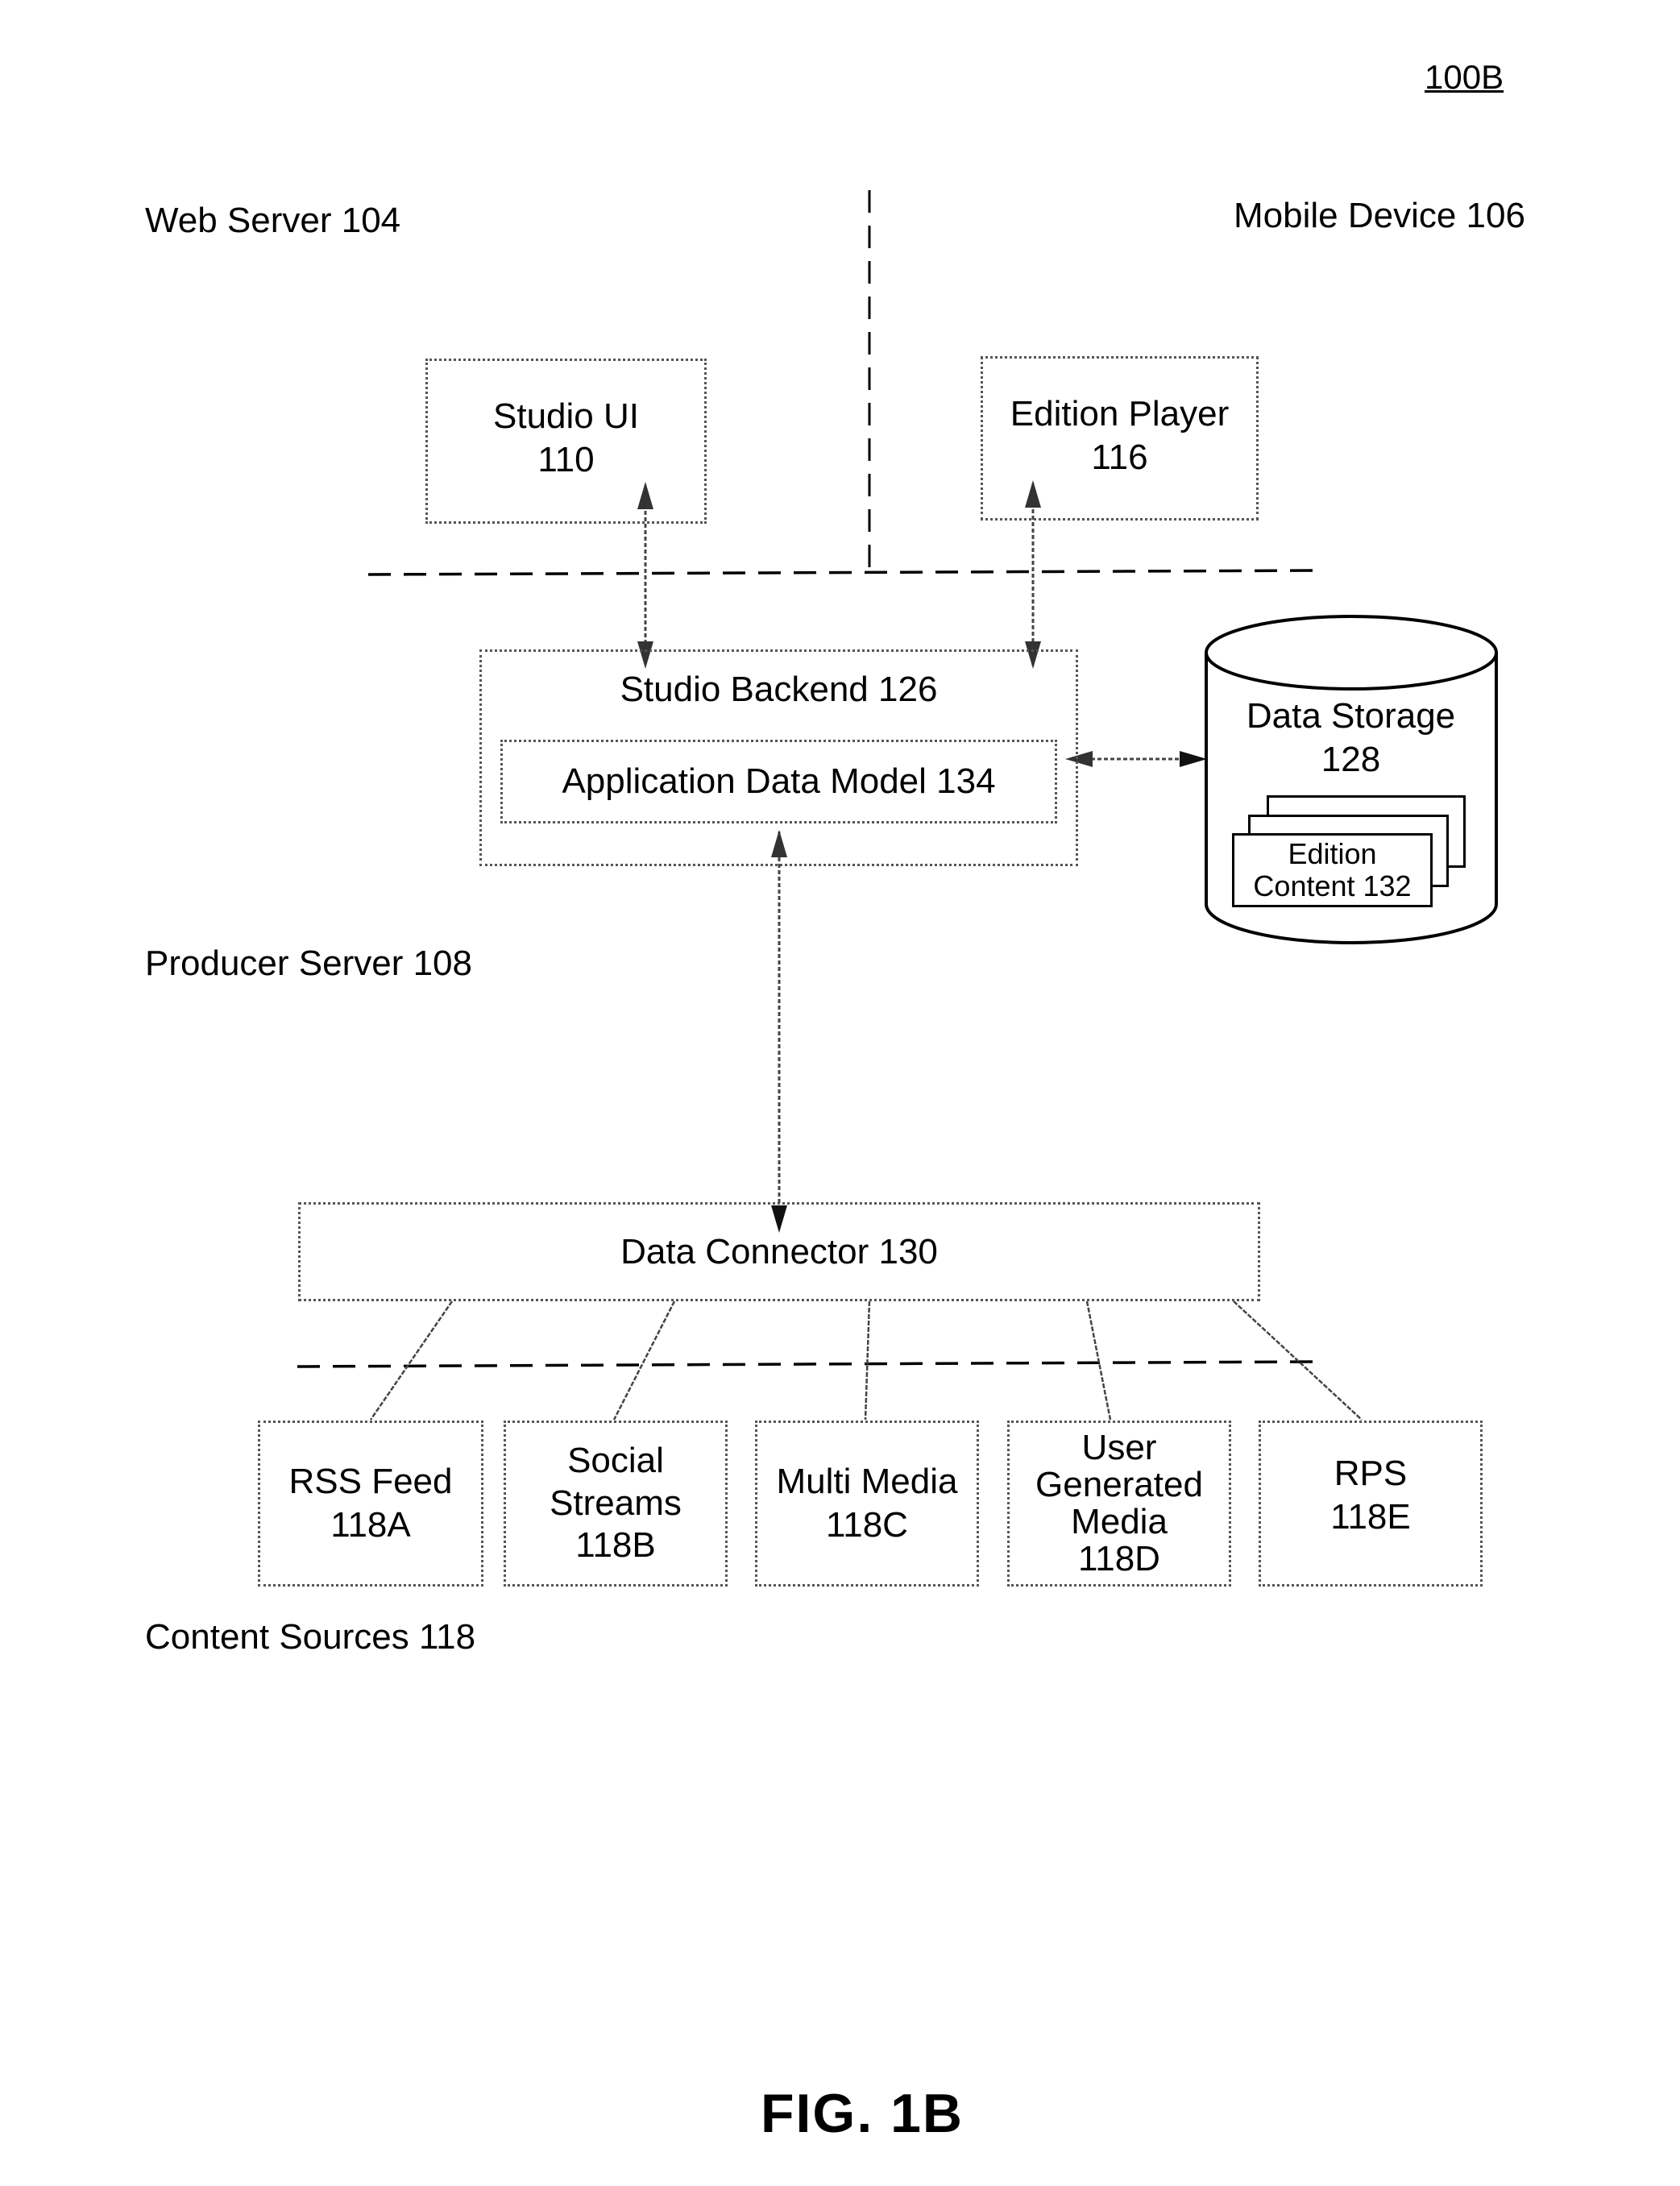 The image size is (1680, 2186). Describe the element at coordinates (841, 572) in the screenshot. I see `separator-horizontal-top` at that location.